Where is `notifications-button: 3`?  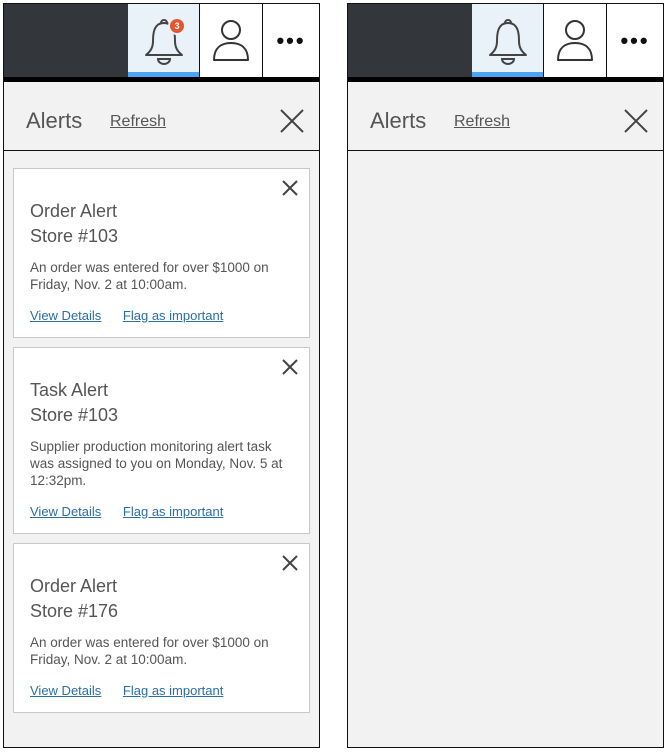 notifications-button: 3 is located at coordinates (163, 40).